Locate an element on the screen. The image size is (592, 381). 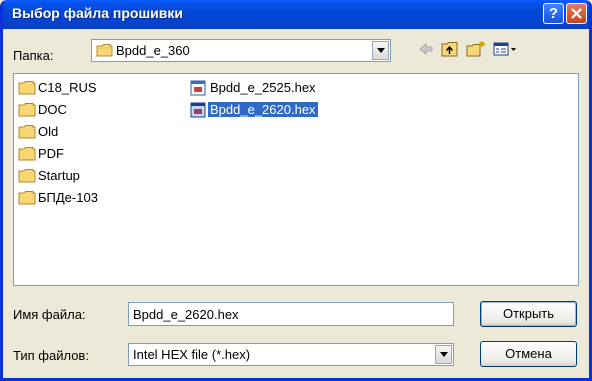
filetype-dropdown: Intel HEX file (*.hex) is located at coordinates (291, 354).